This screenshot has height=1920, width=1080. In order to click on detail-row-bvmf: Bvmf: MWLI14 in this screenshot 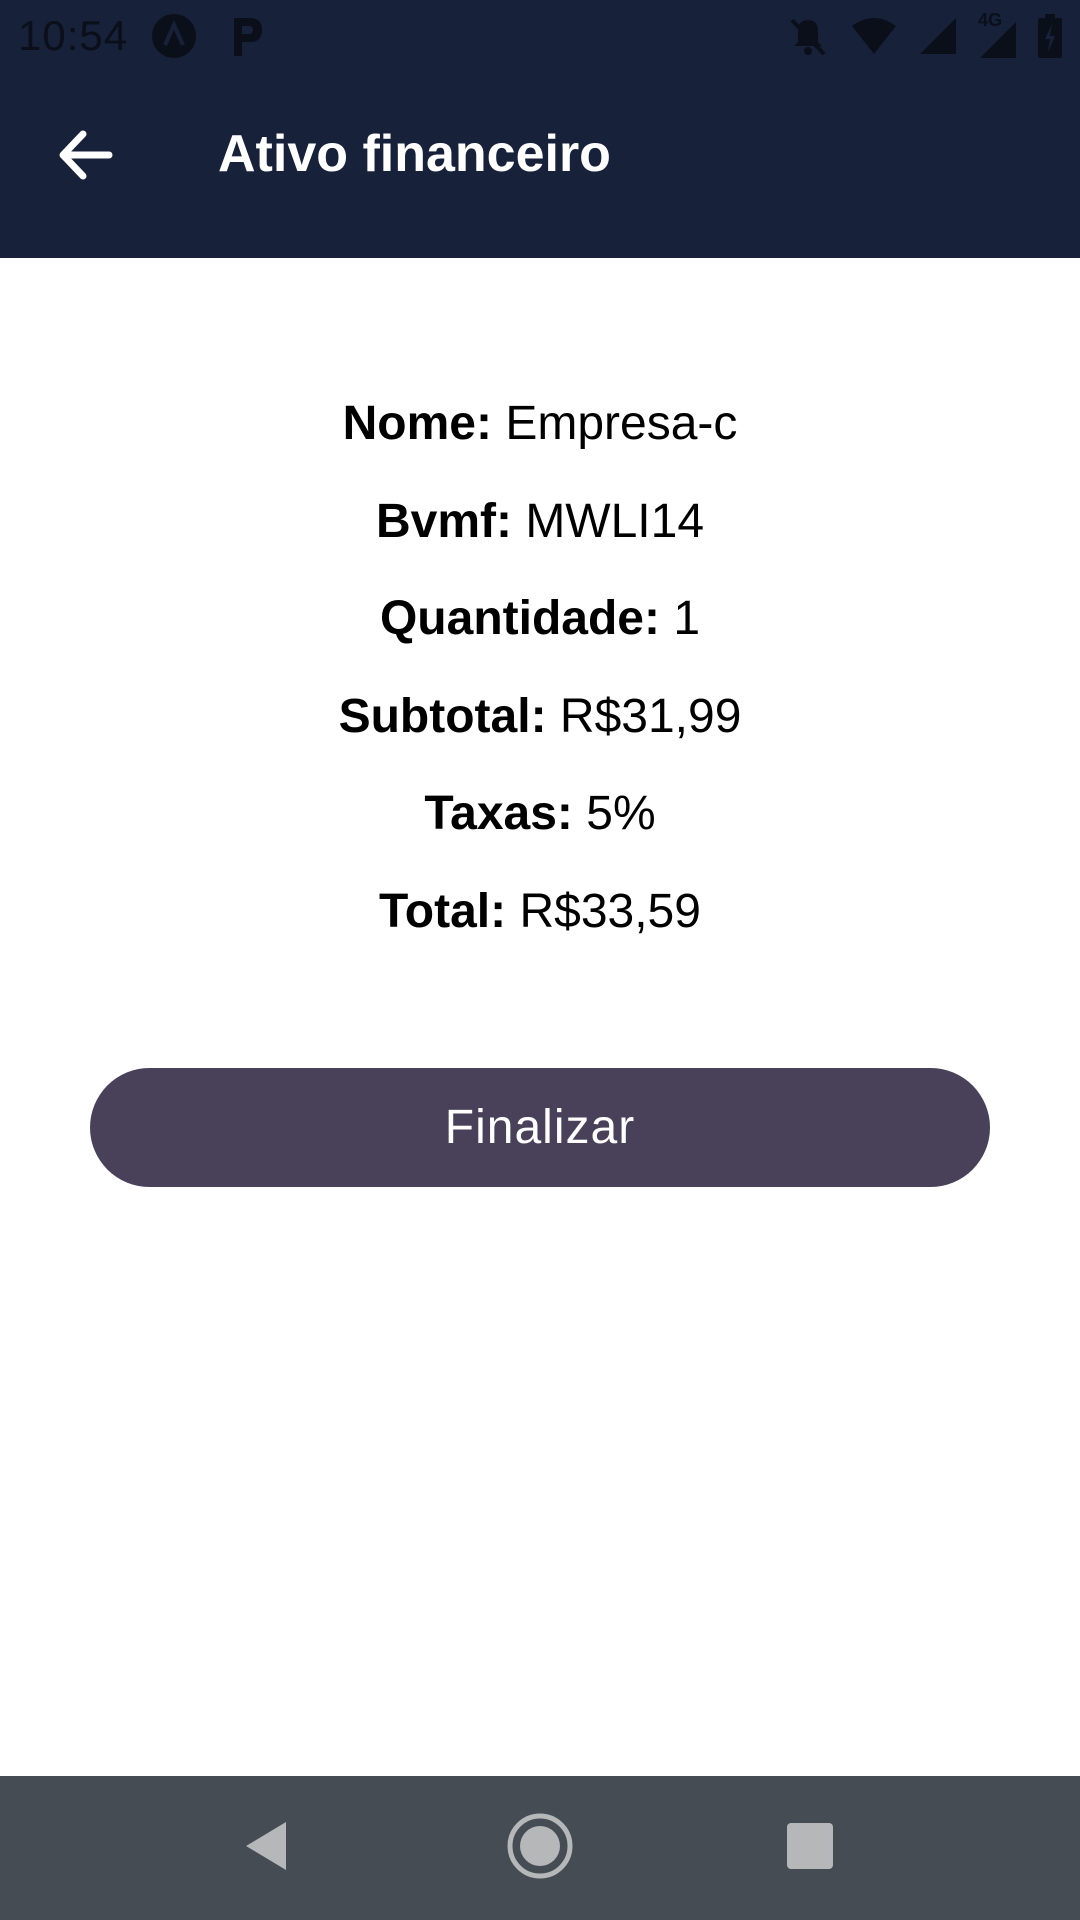, I will do `click(540, 531)`.